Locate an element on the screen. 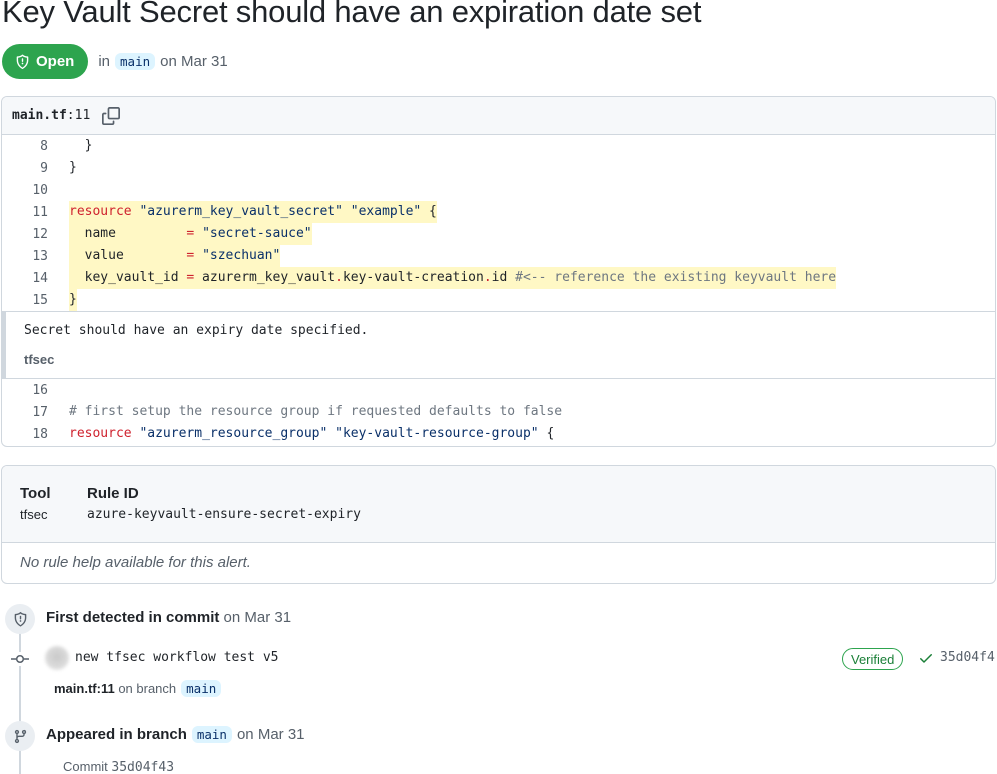  line-number: 14 is located at coordinates (25, 278).